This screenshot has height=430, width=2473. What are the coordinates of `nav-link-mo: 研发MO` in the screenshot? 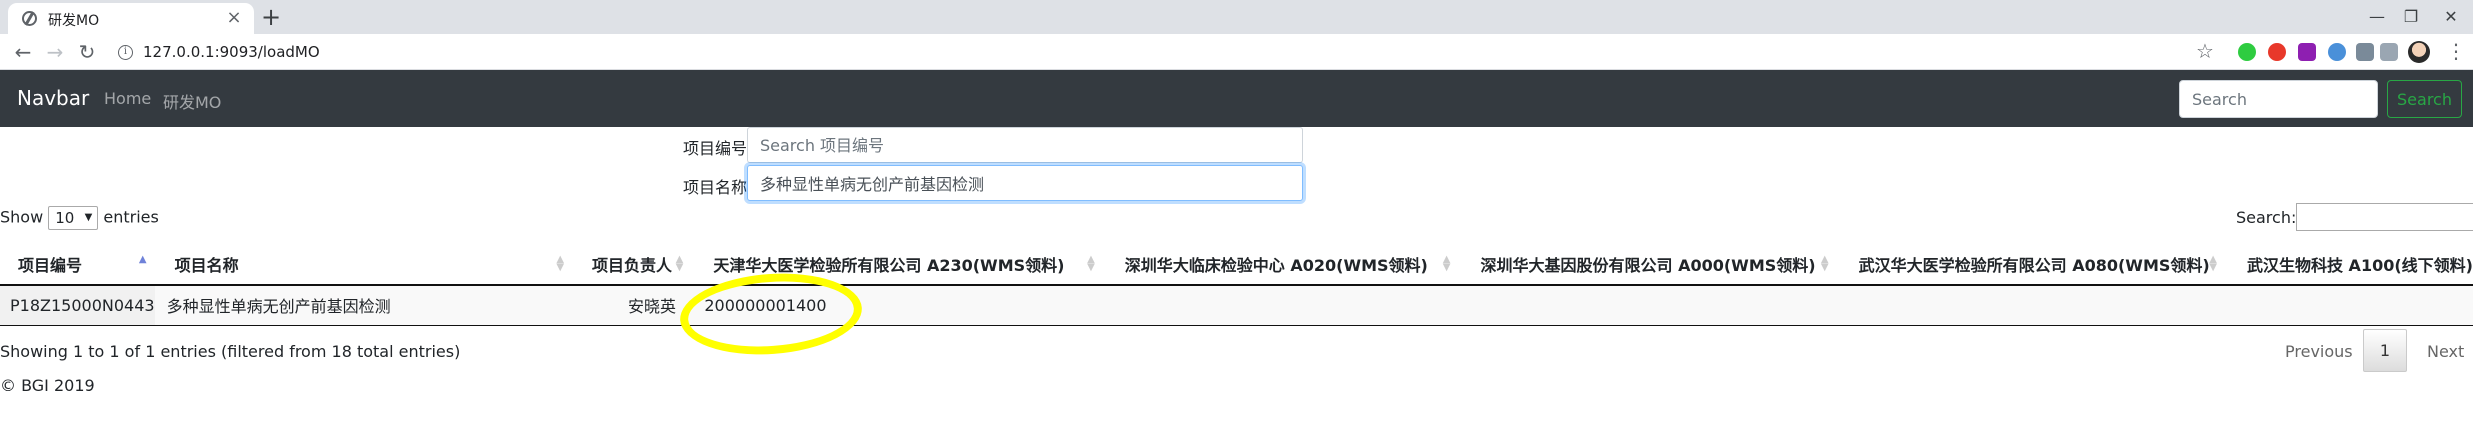 It's located at (192, 101).